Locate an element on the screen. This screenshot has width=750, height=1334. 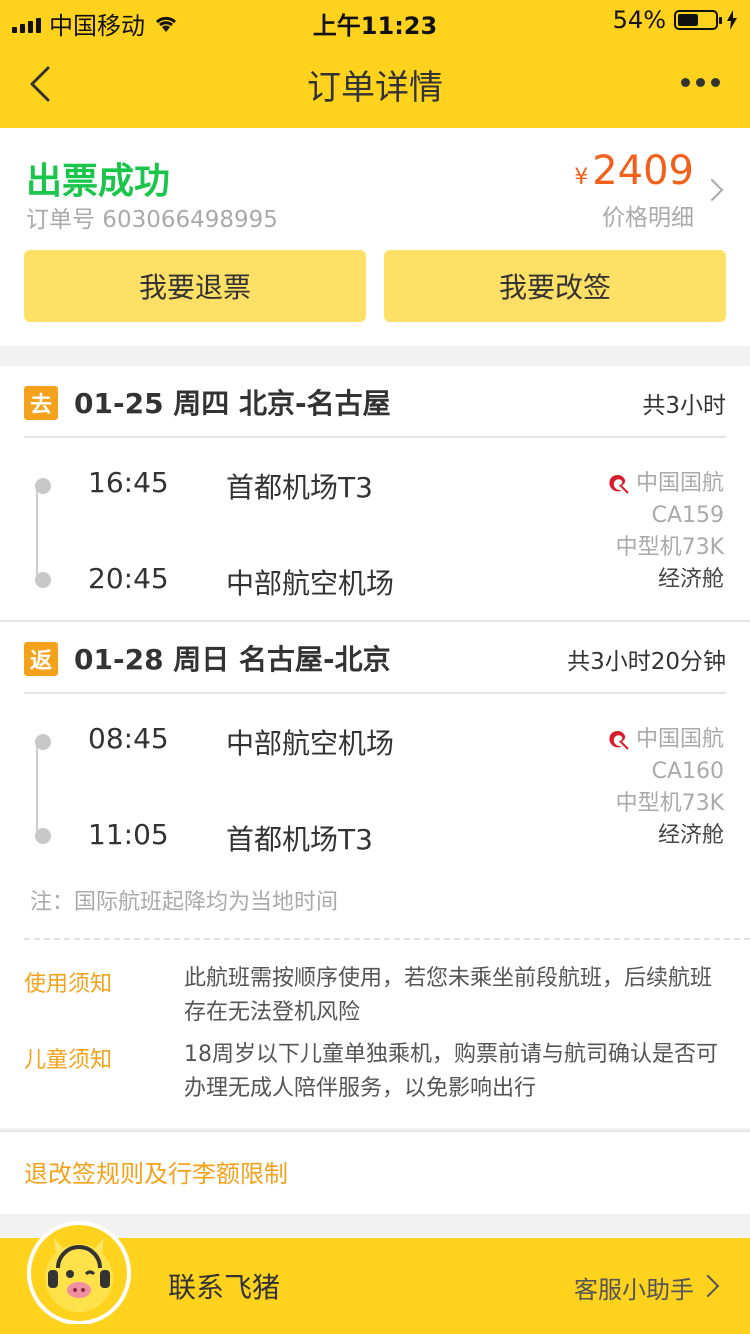
page-title: 订单详情 is located at coordinates (375, 88).